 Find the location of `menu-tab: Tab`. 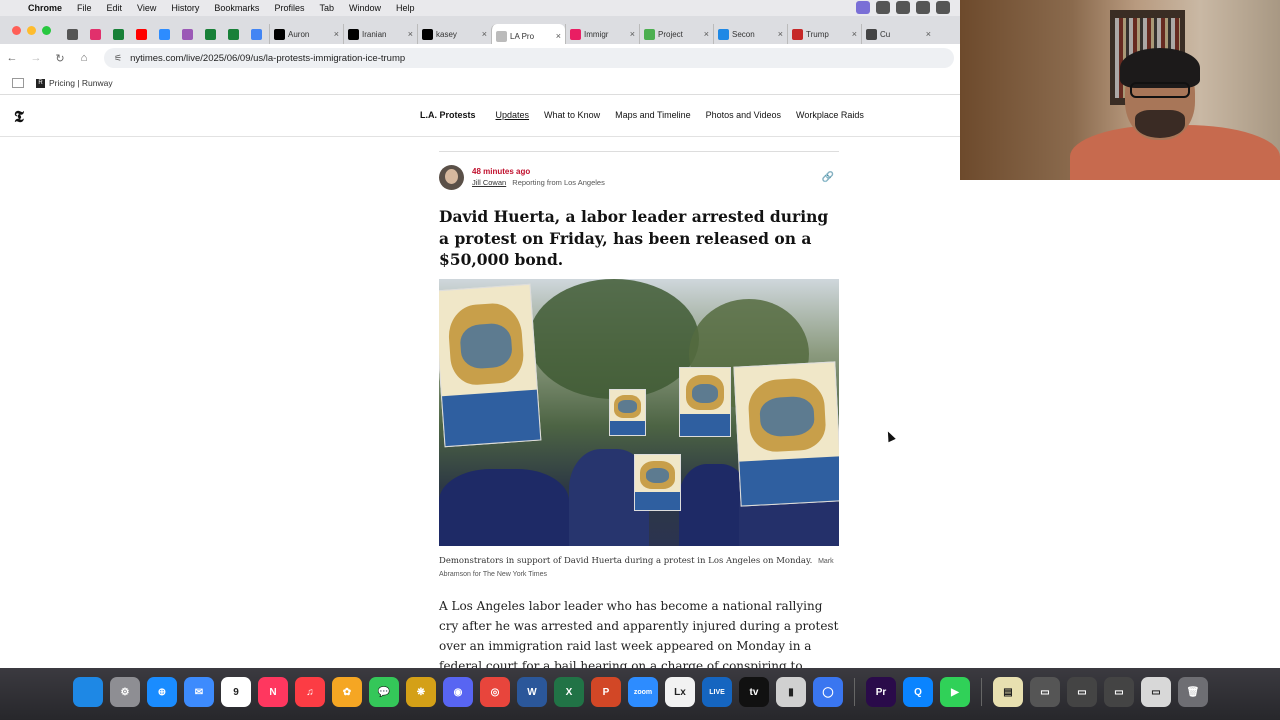

menu-tab: Tab is located at coordinates (326, 8).